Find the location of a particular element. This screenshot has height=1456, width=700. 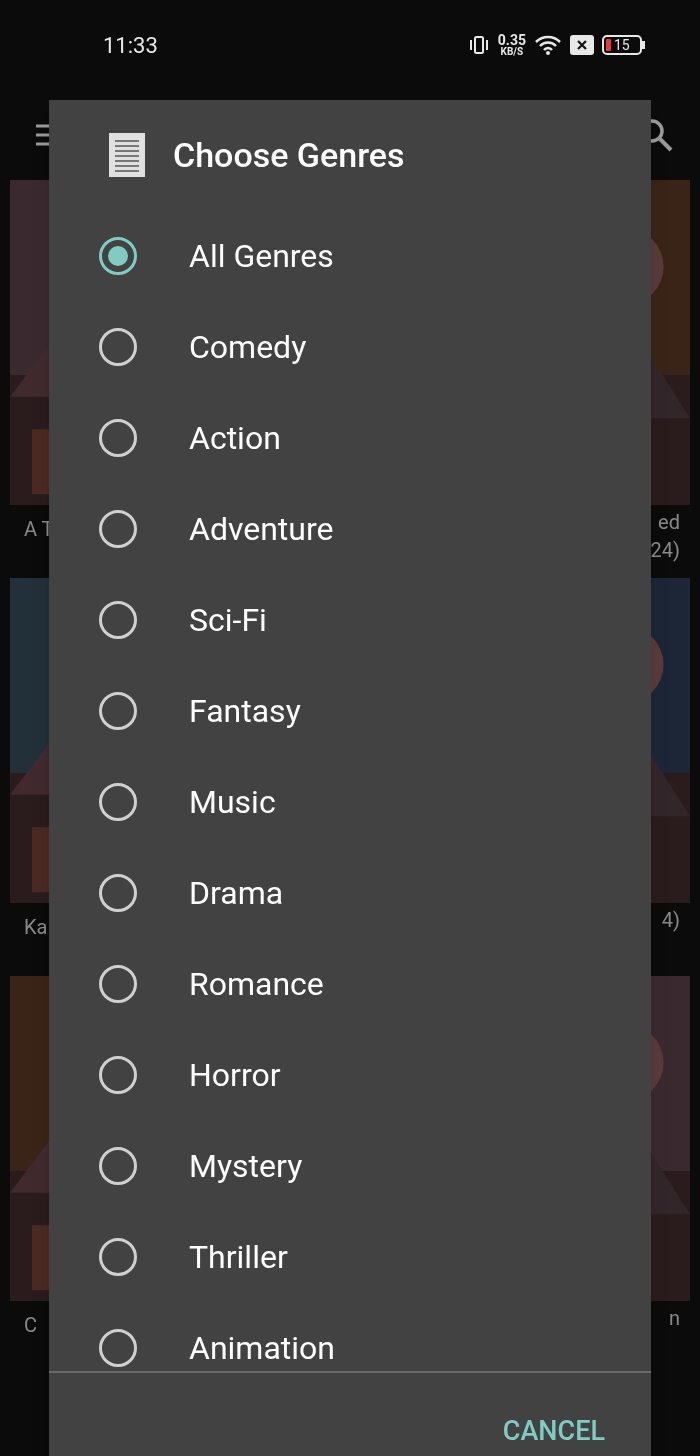

genre-option: Romance is located at coordinates (256, 983).